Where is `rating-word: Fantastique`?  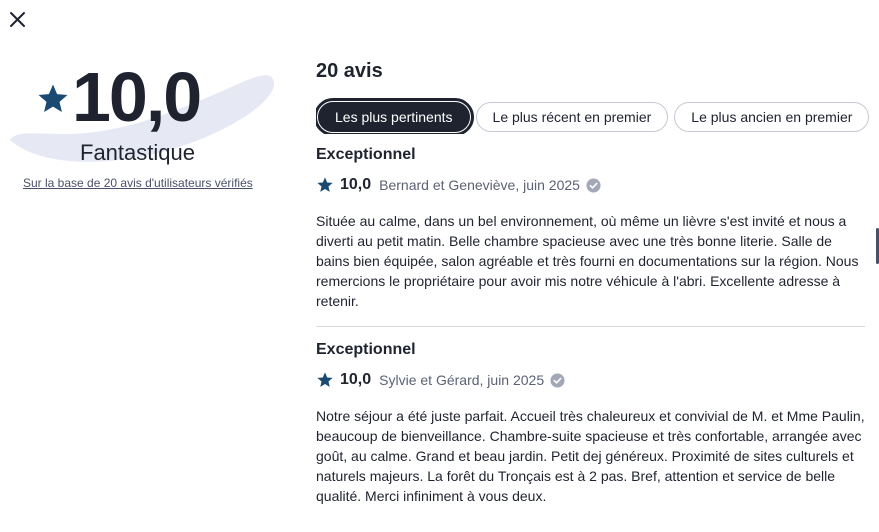
rating-word: Fantastique is located at coordinates (137, 152).